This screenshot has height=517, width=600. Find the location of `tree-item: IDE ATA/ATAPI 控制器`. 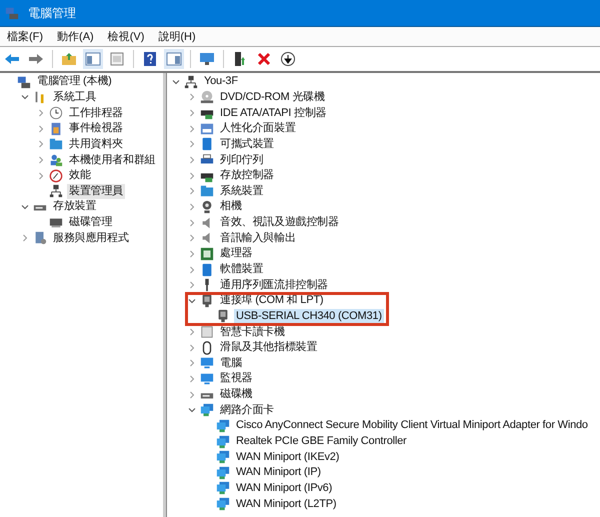

tree-item: IDE ATA/ATAPI 控制器 is located at coordinates (273, 113).